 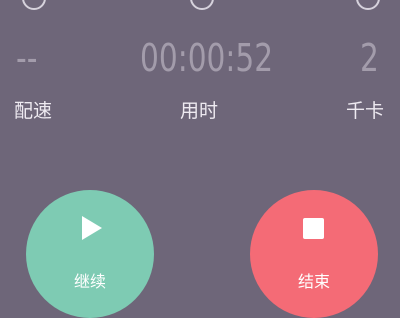 What do you see at coordinates (33, 111) in the screenshot?
I see `pace-label: 配速` at bounding box center [33, 111].